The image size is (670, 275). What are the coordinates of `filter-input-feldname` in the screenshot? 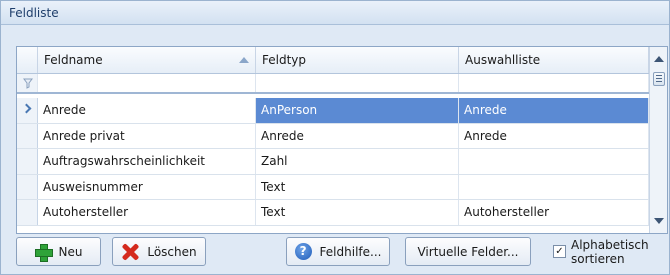 It's located at (147, 83).